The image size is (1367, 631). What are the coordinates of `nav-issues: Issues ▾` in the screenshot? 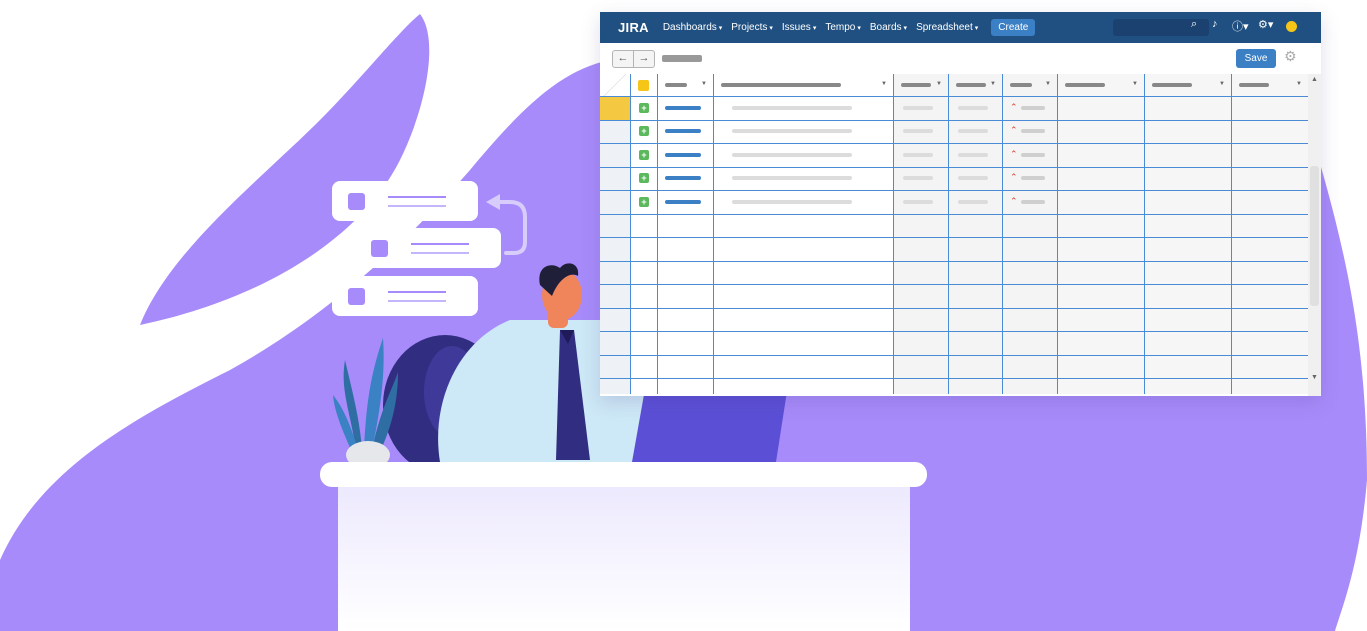 It's located at (799, 27).